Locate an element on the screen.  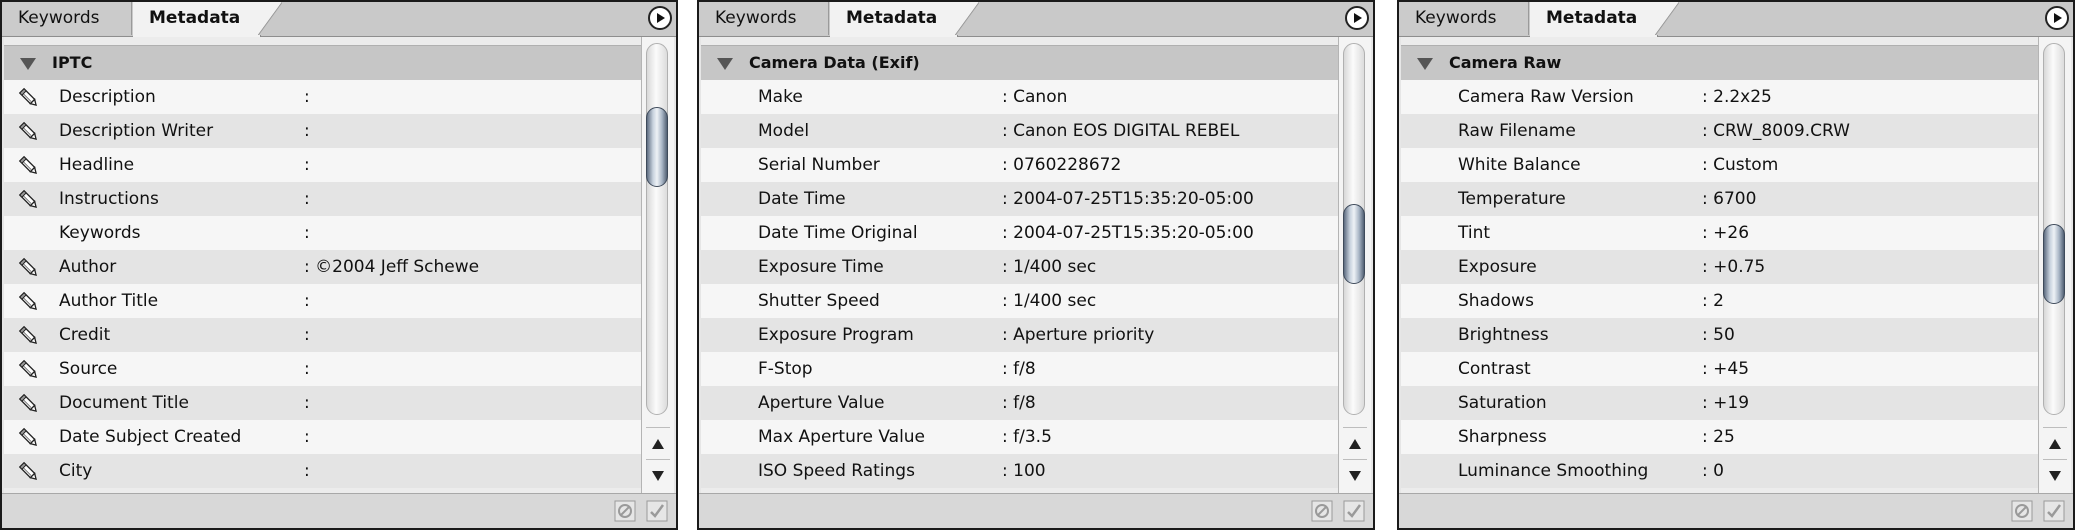
metadata-row: Date Subject Created: is located at coordinates (324, 437).